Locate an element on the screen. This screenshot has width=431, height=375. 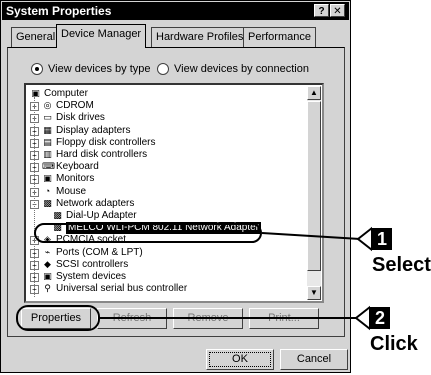
view-by-connection-radio: View devices by connection is located at coordinates (233, 69).